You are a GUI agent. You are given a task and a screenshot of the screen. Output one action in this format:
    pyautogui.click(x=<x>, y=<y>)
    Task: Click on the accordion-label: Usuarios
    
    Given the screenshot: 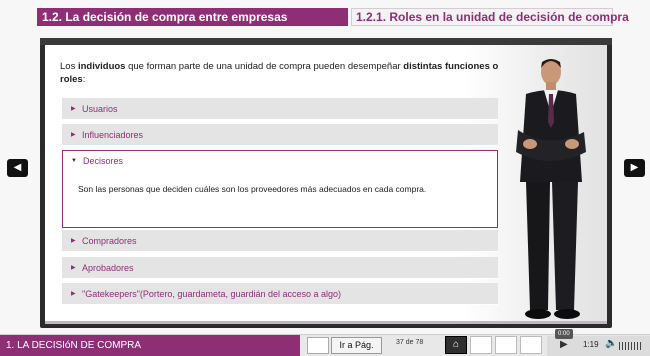 What is the action you would take?
    pyautogui.click(x=100, y=109)
    